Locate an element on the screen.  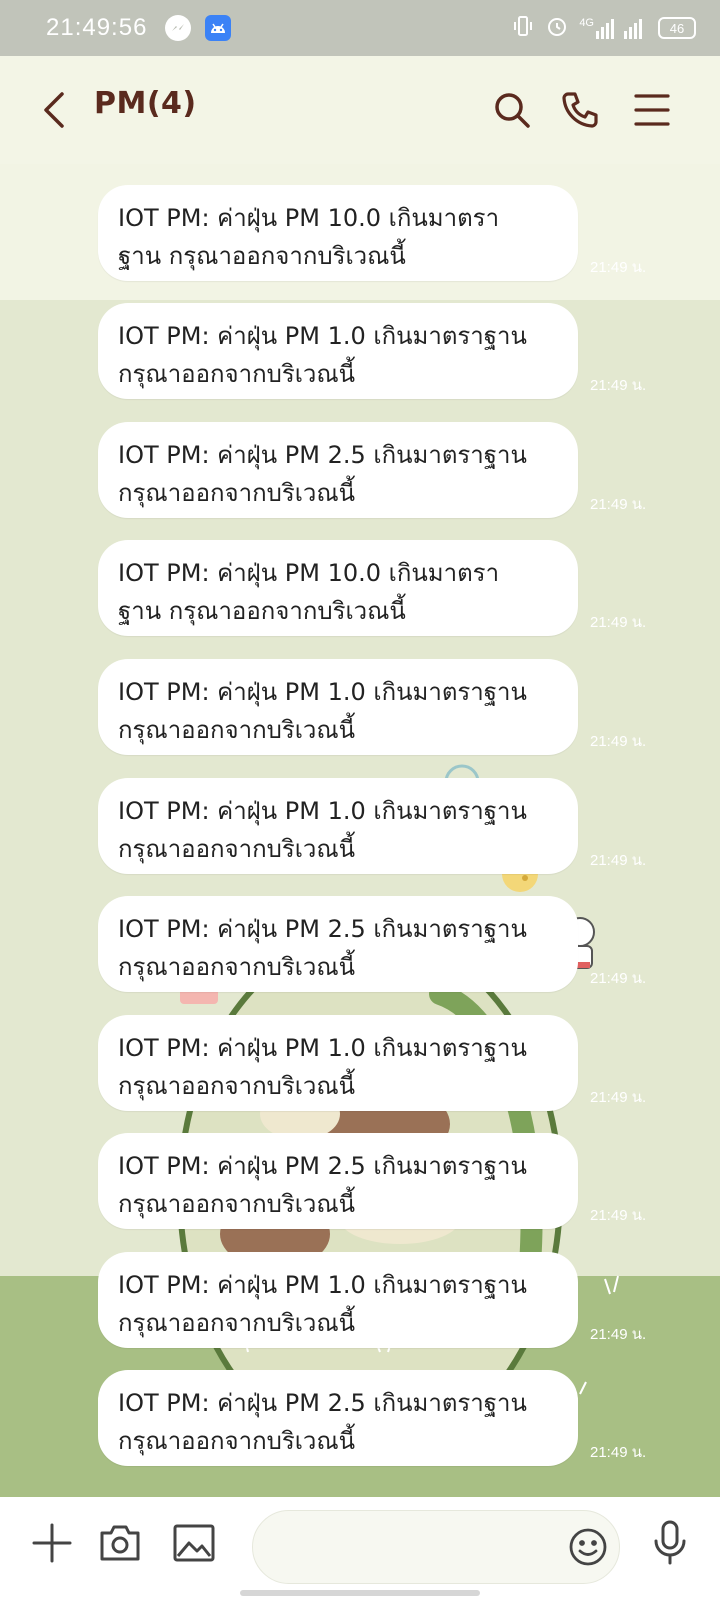
plus-icon is located at coordinates (52, 1543).